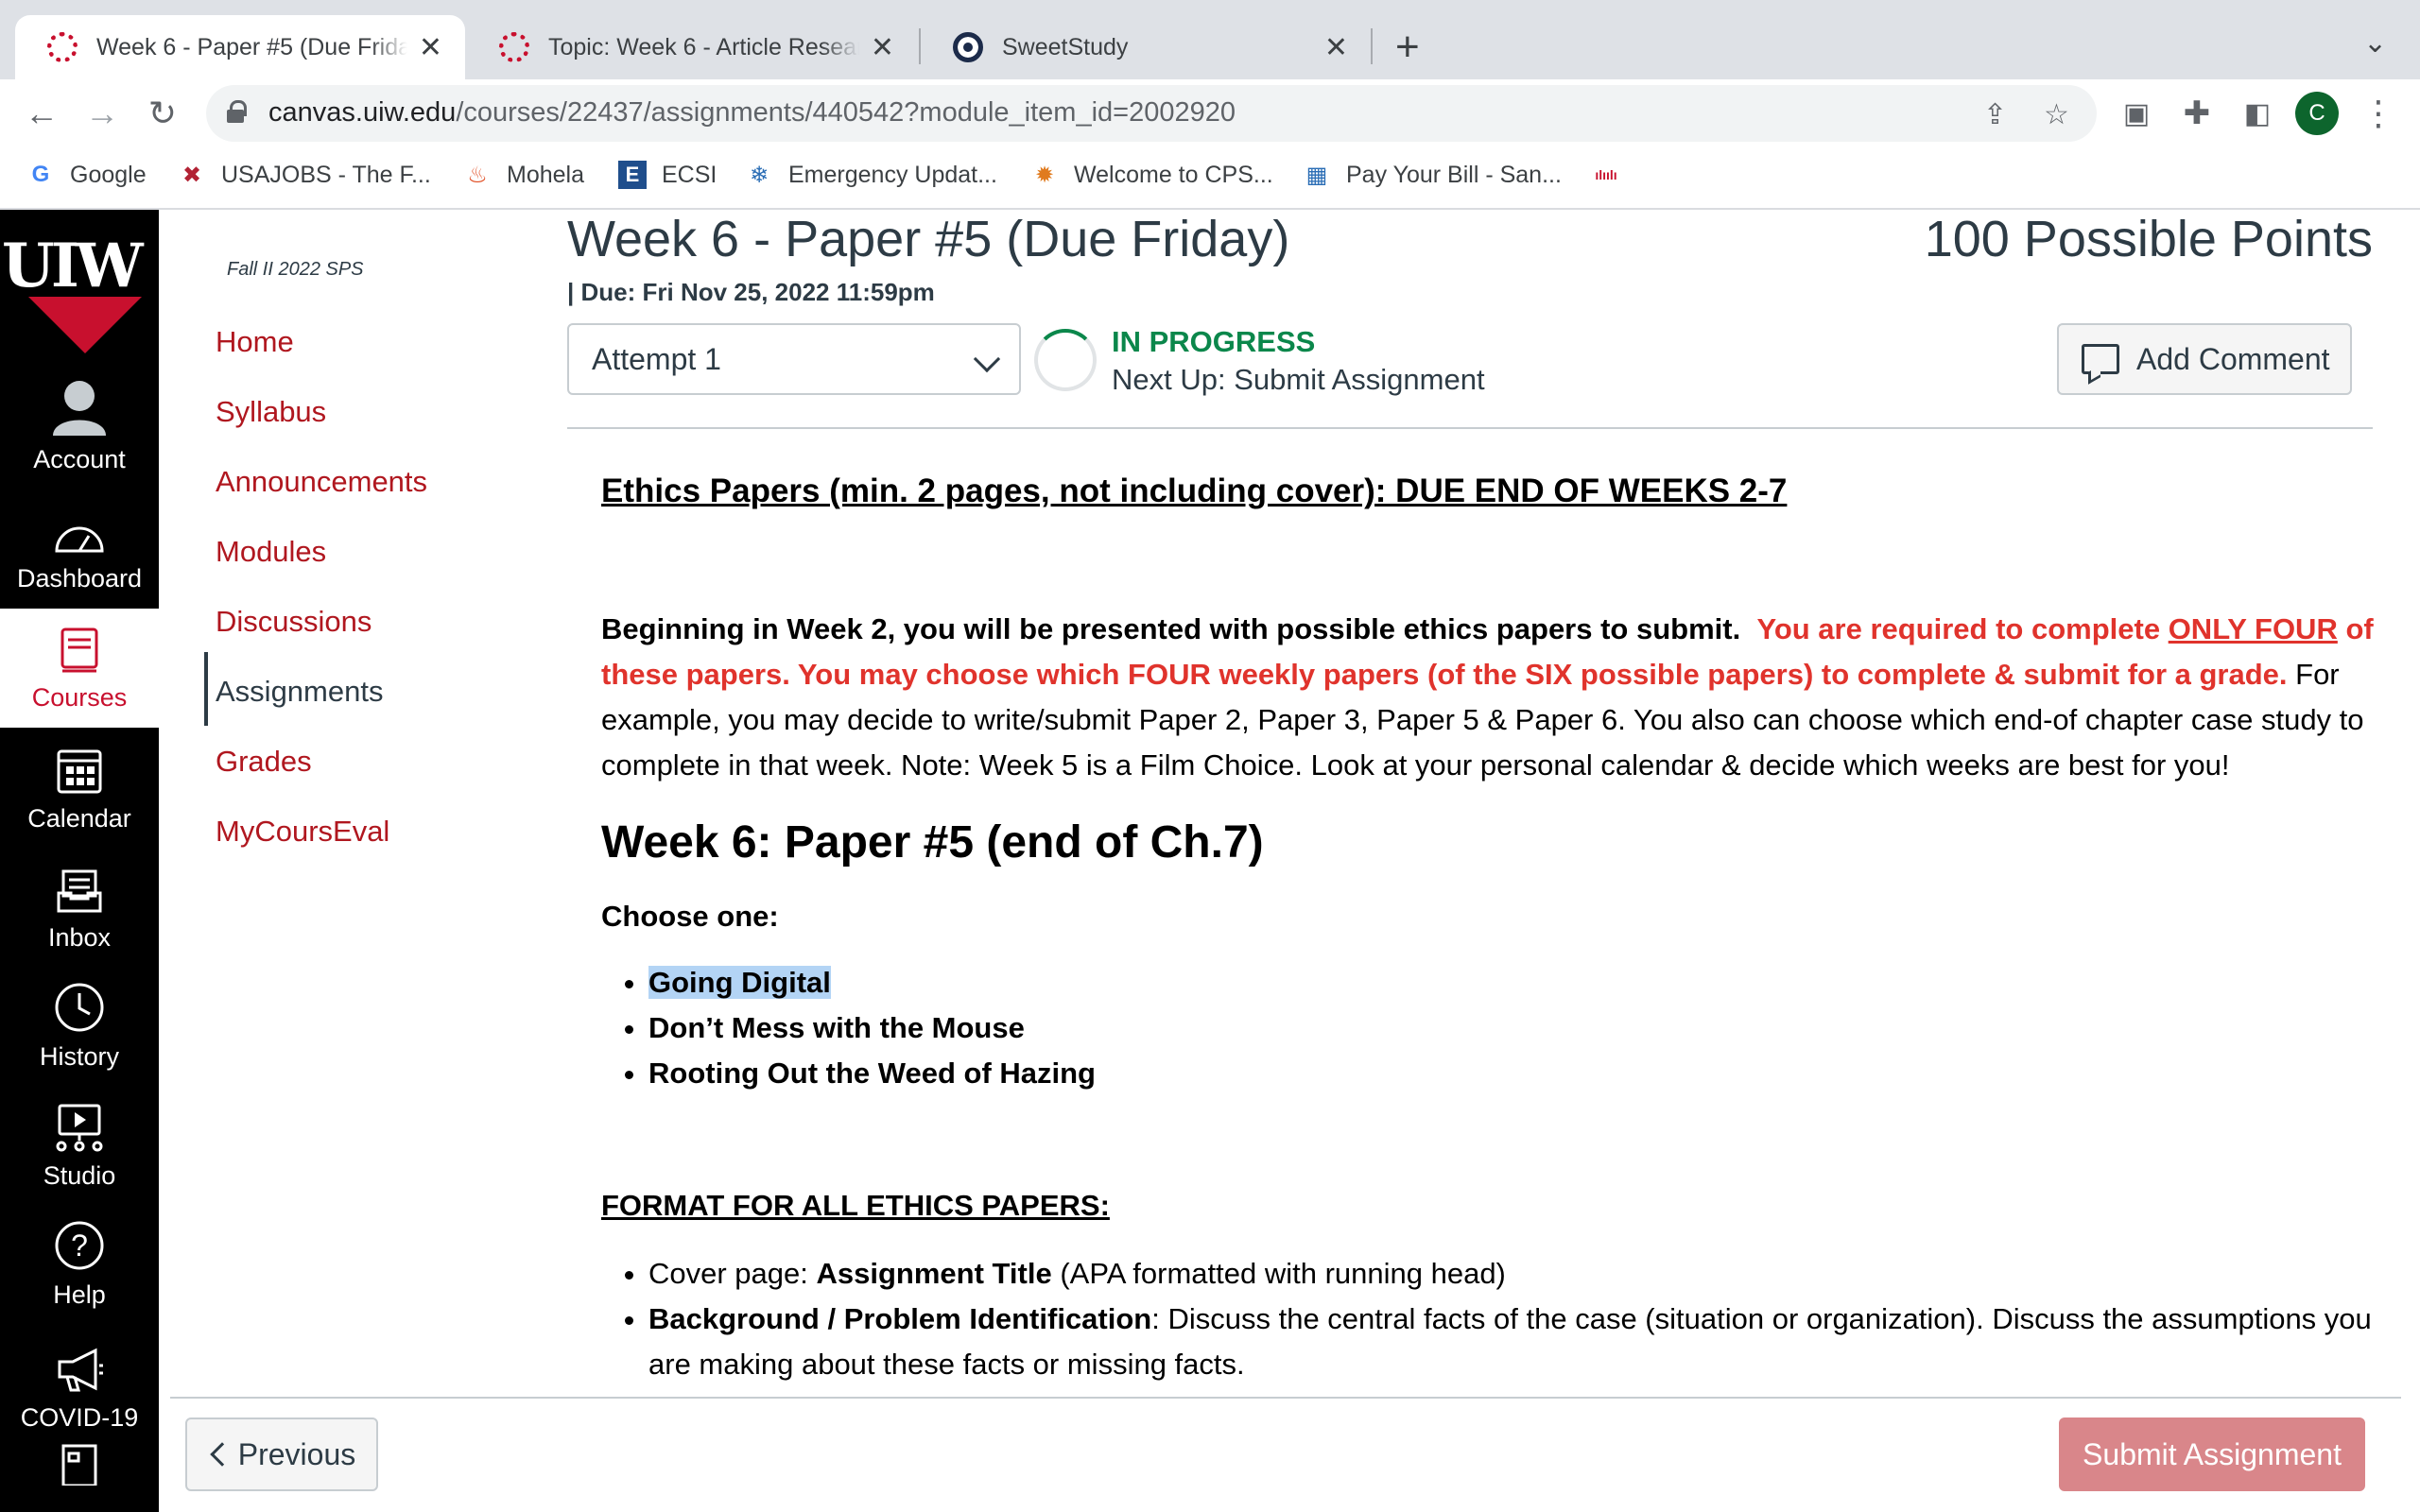  What do you see at coordinates (222, 1454) in the screenshot?
I see `chevron-left-icon` at bounding box center [222, 1454].